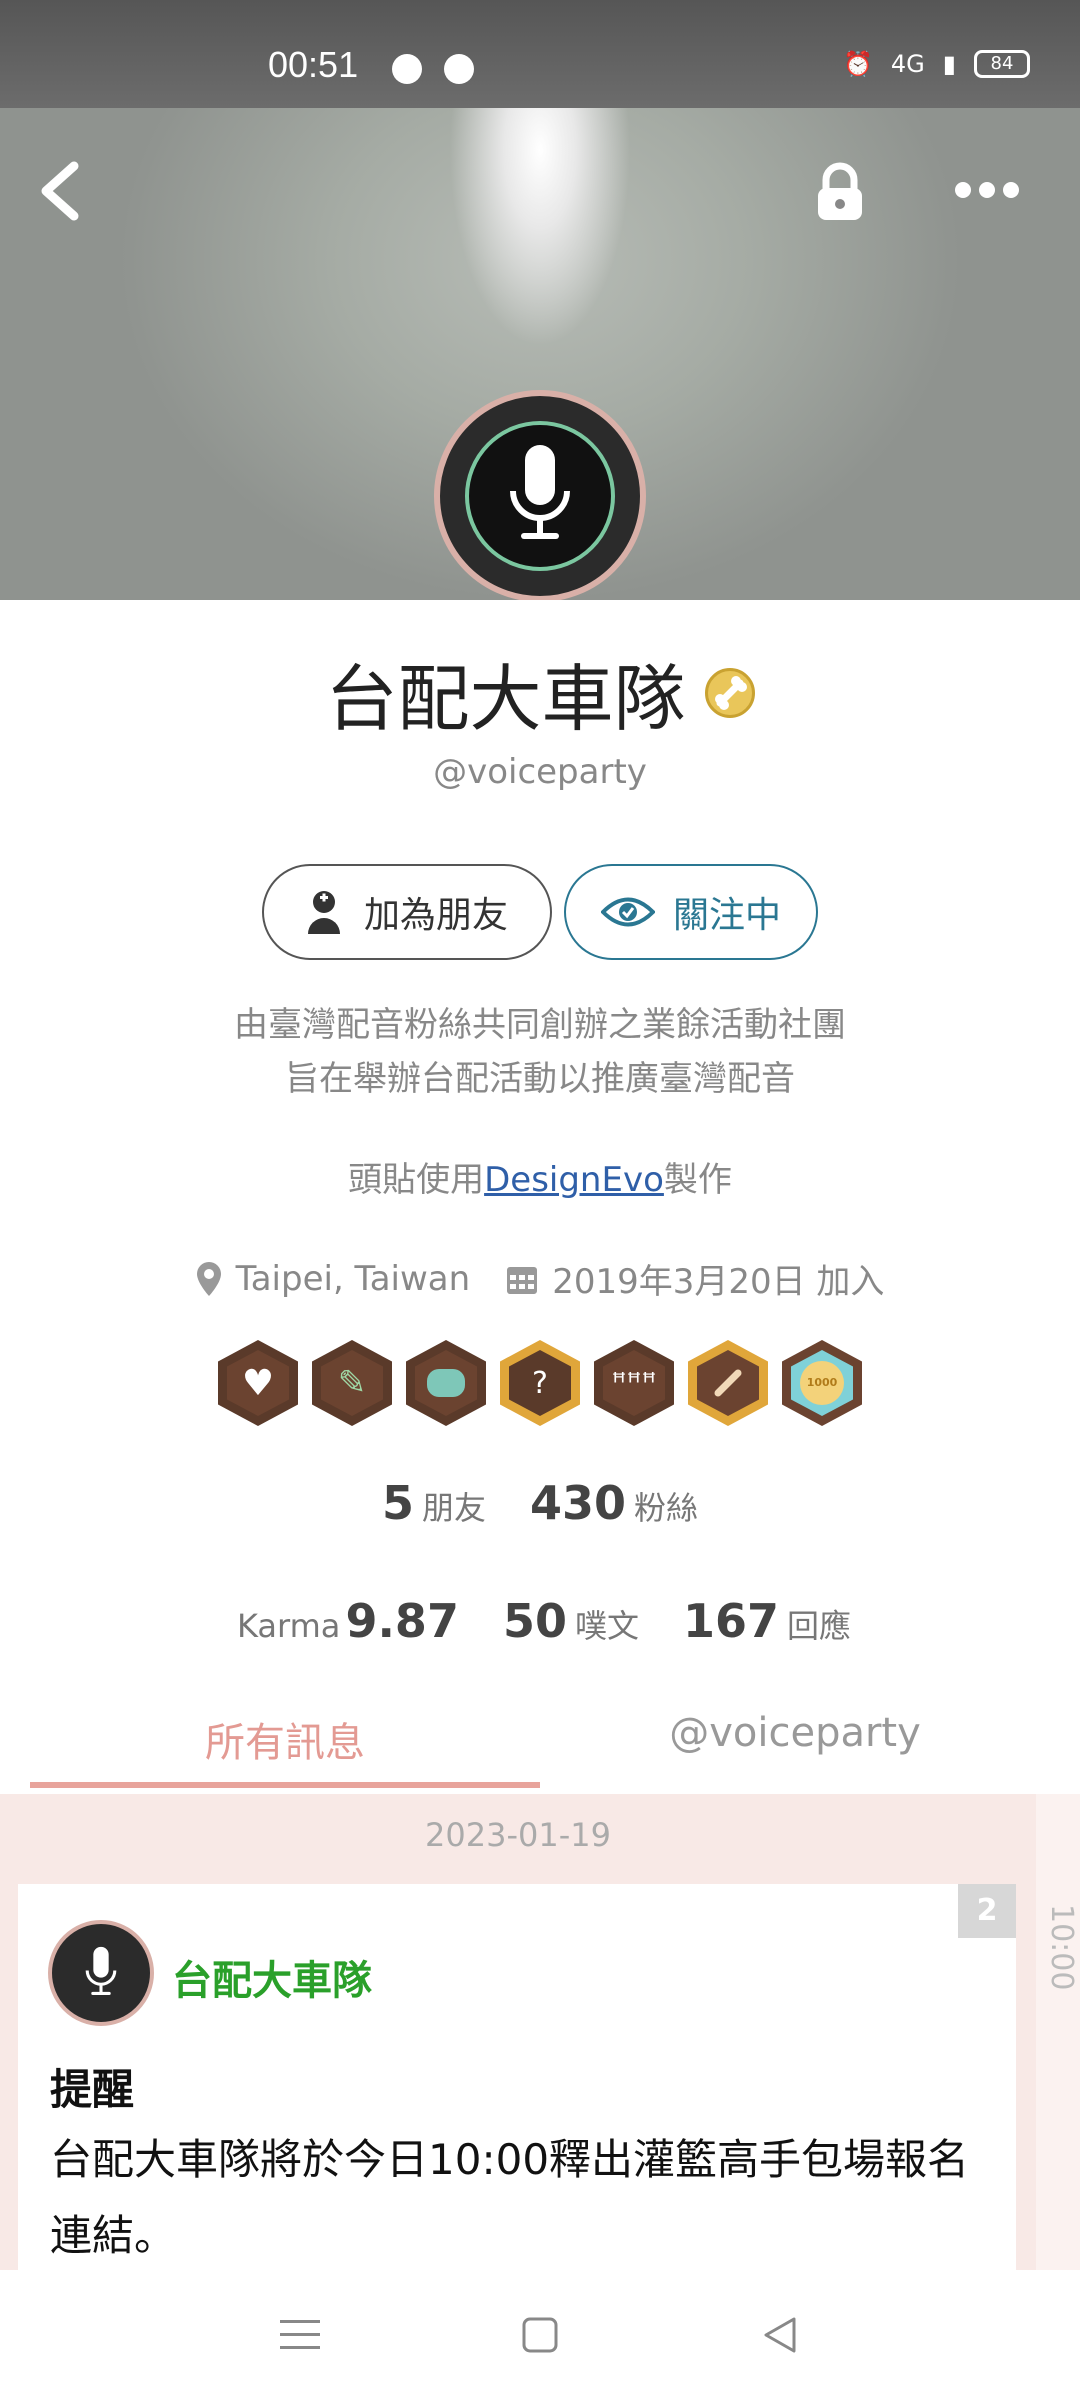 This screenshot has height=2400, width=1080. I want to click on microphone-logo, so click(540, 496).